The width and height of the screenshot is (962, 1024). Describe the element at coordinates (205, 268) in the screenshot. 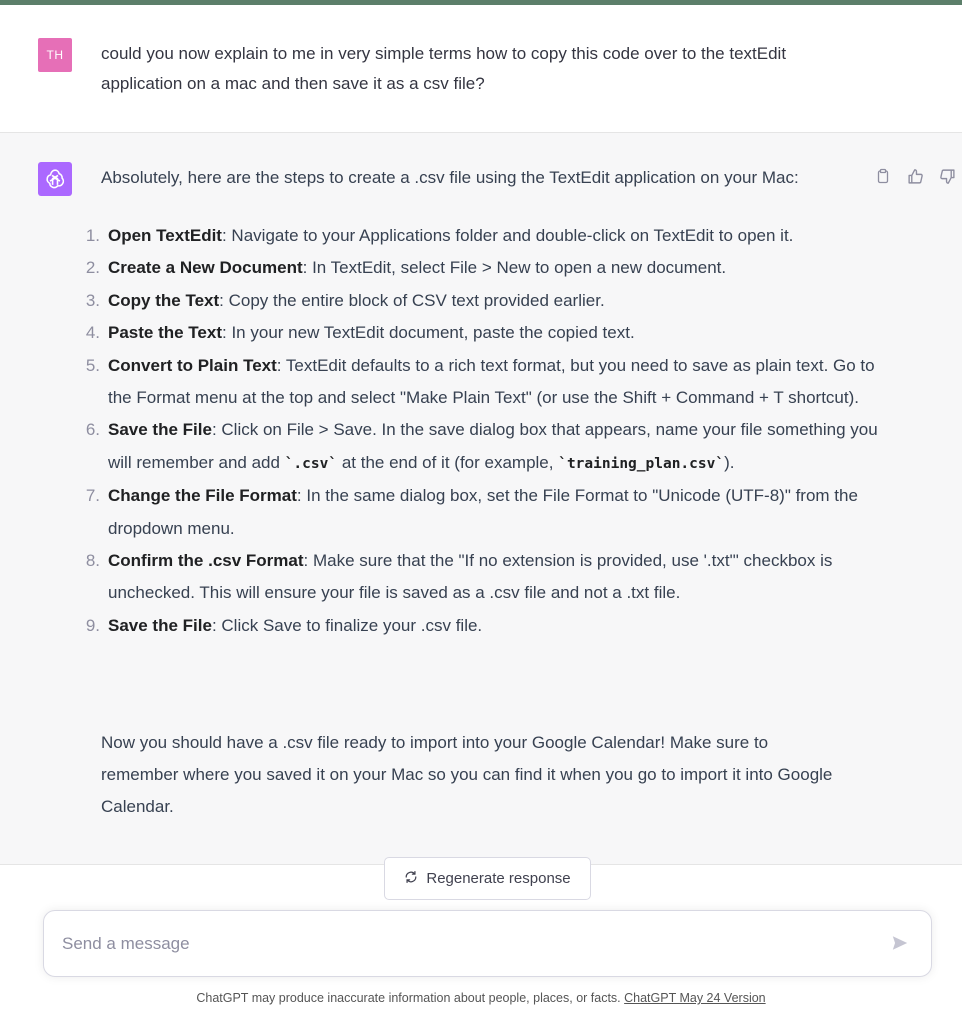

I see `step-title: Create a New Document` at that location.